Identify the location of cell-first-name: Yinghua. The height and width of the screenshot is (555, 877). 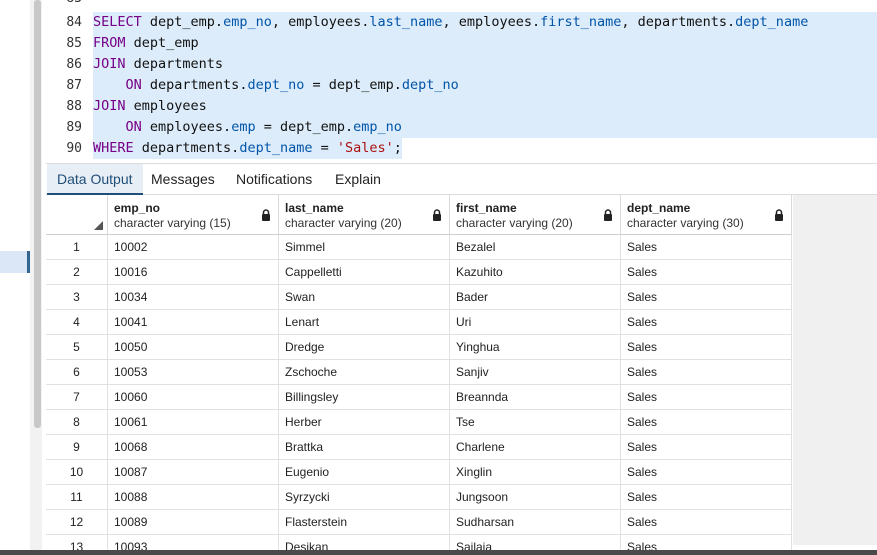
(535, 347).